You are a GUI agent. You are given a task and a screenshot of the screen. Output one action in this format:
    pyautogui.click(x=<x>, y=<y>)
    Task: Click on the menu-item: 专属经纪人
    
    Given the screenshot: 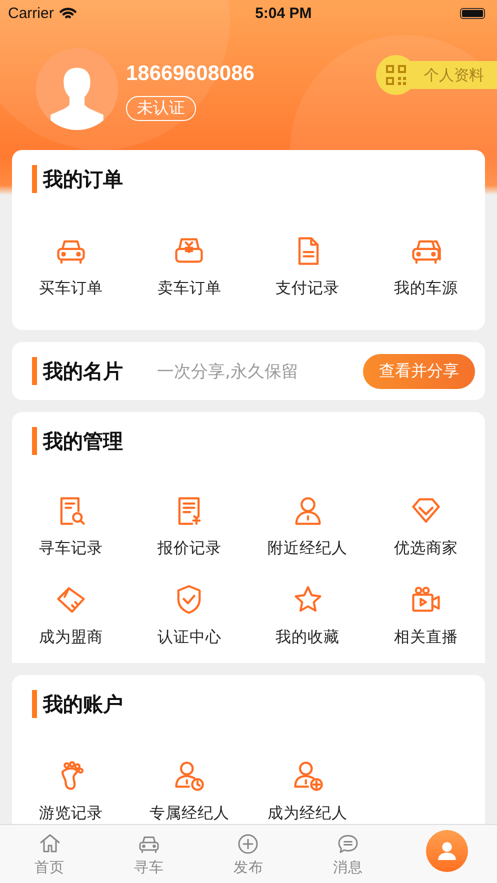 What is the action you would take?
    pyautogui.click(x=189, y=791)
    